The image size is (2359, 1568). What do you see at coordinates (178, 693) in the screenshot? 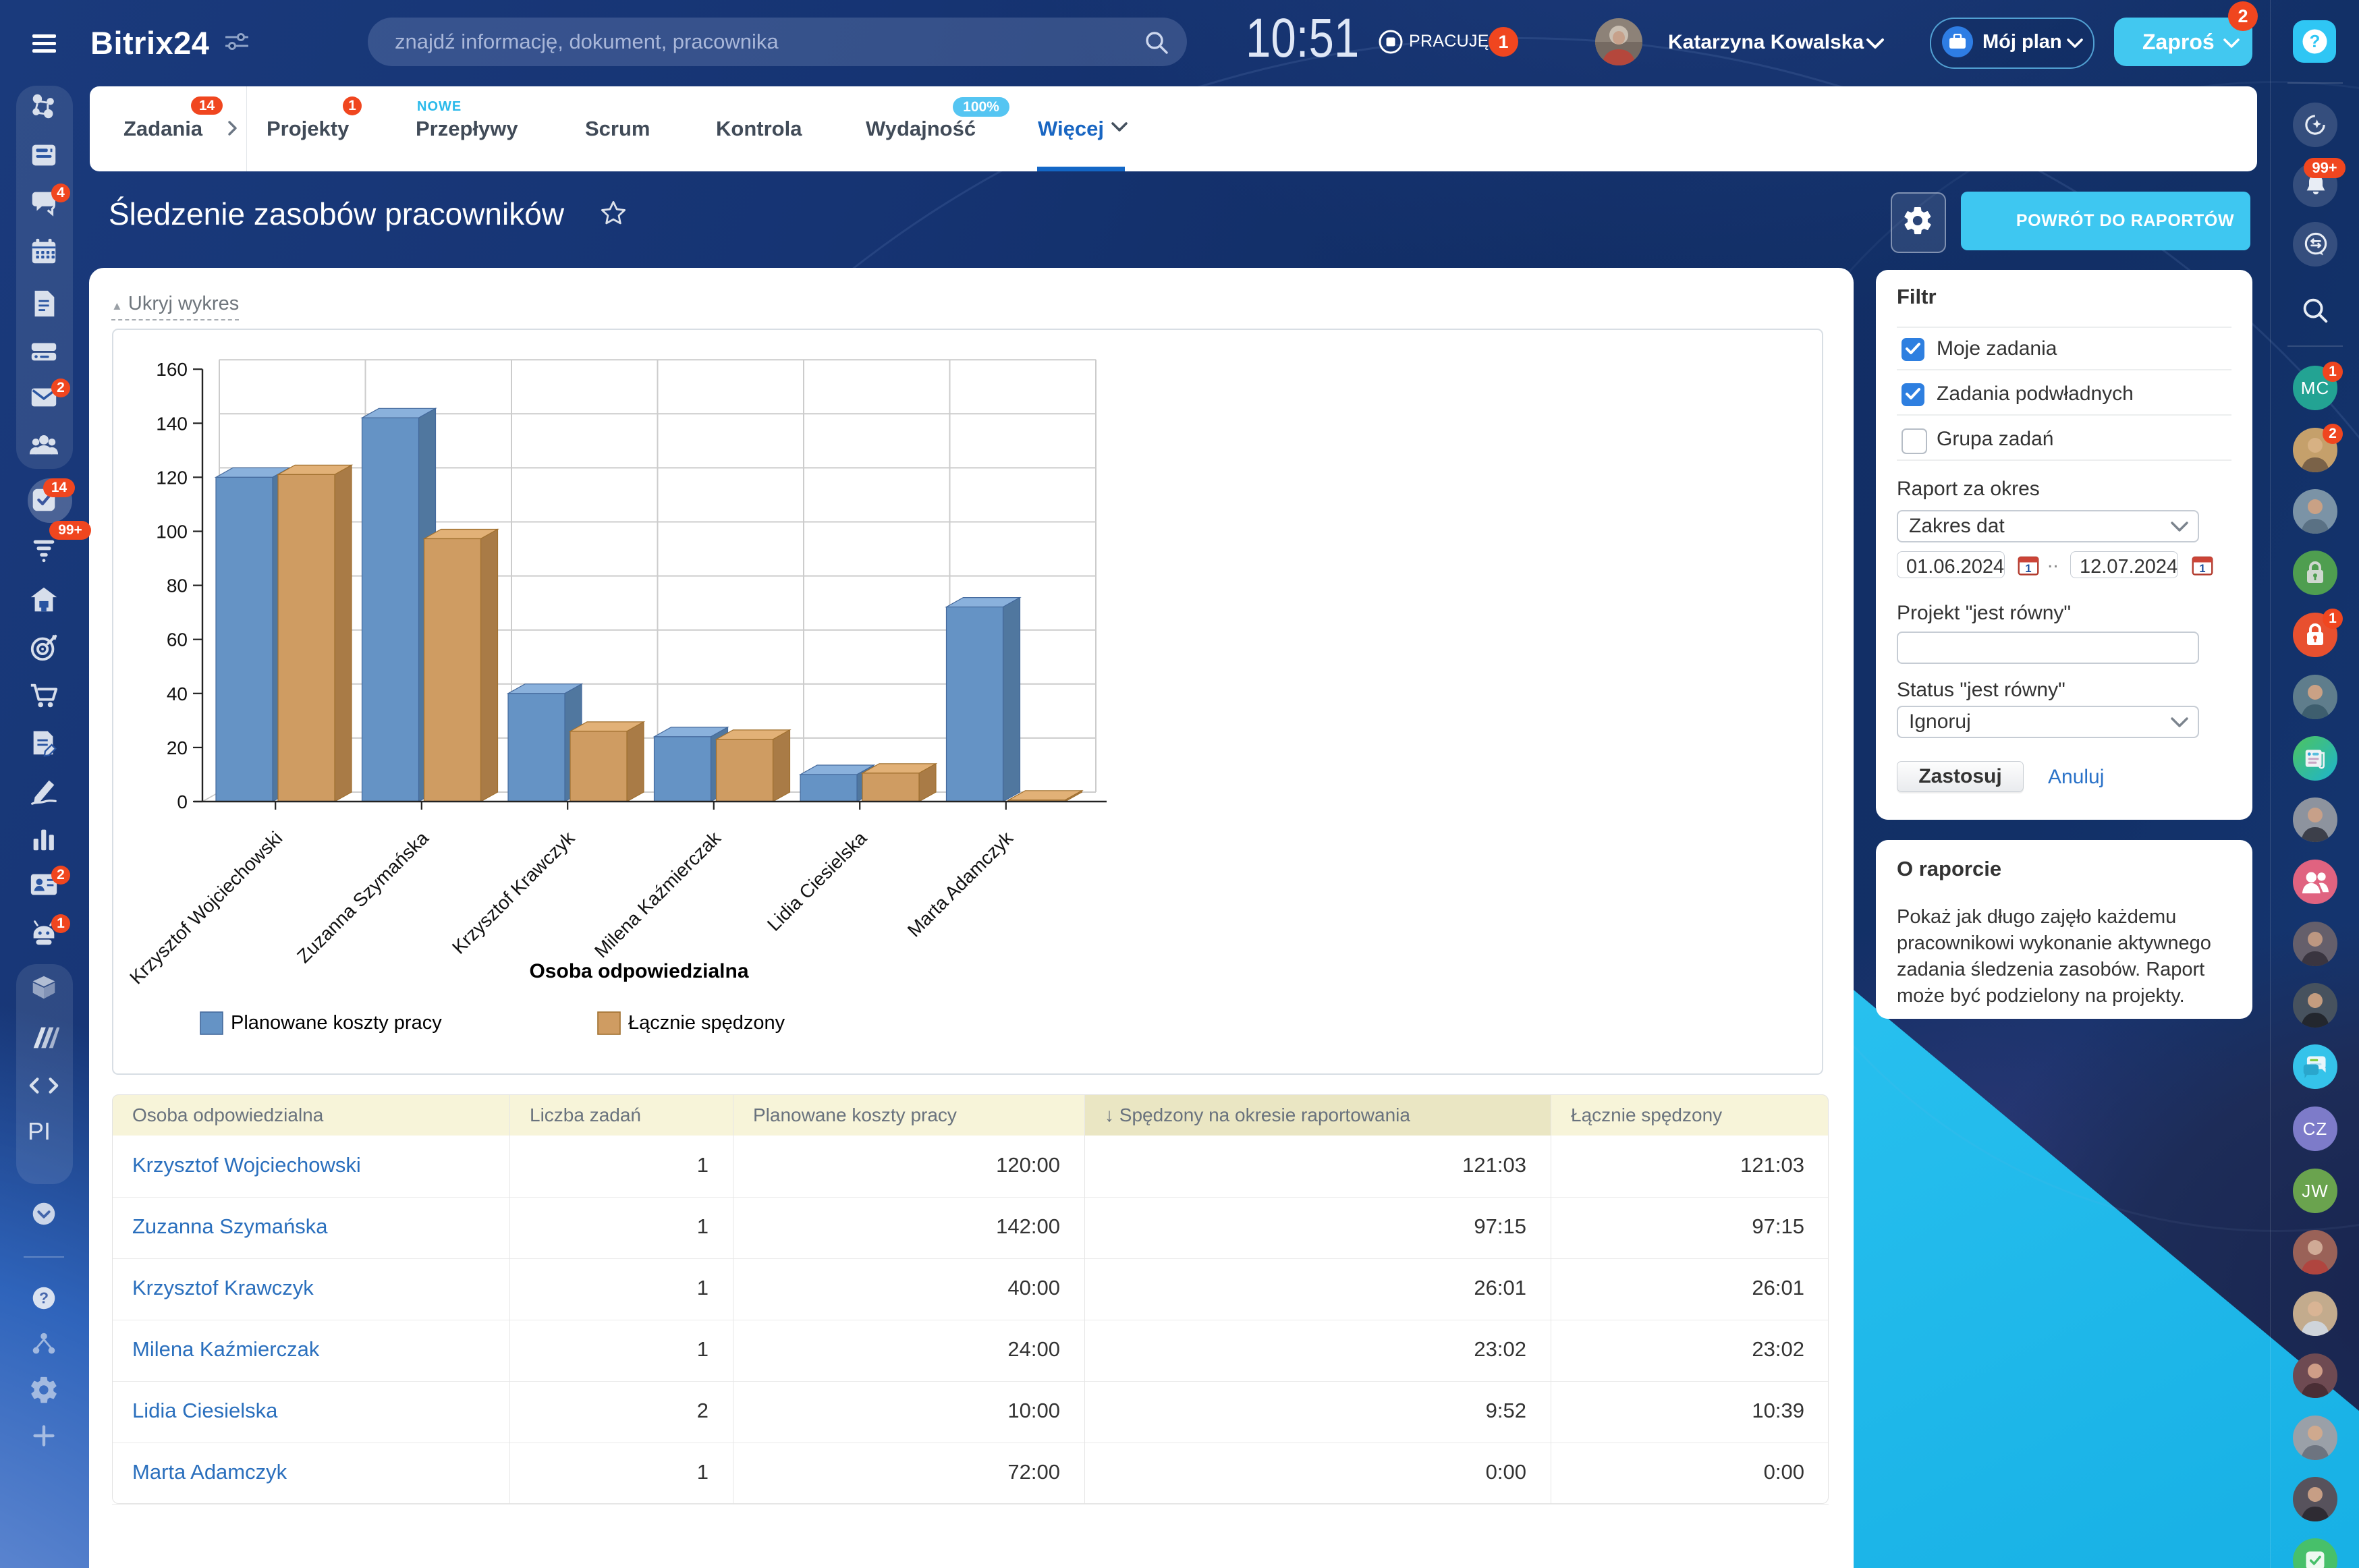
I see `svg-text: 40` at bounding box center [178, 693].